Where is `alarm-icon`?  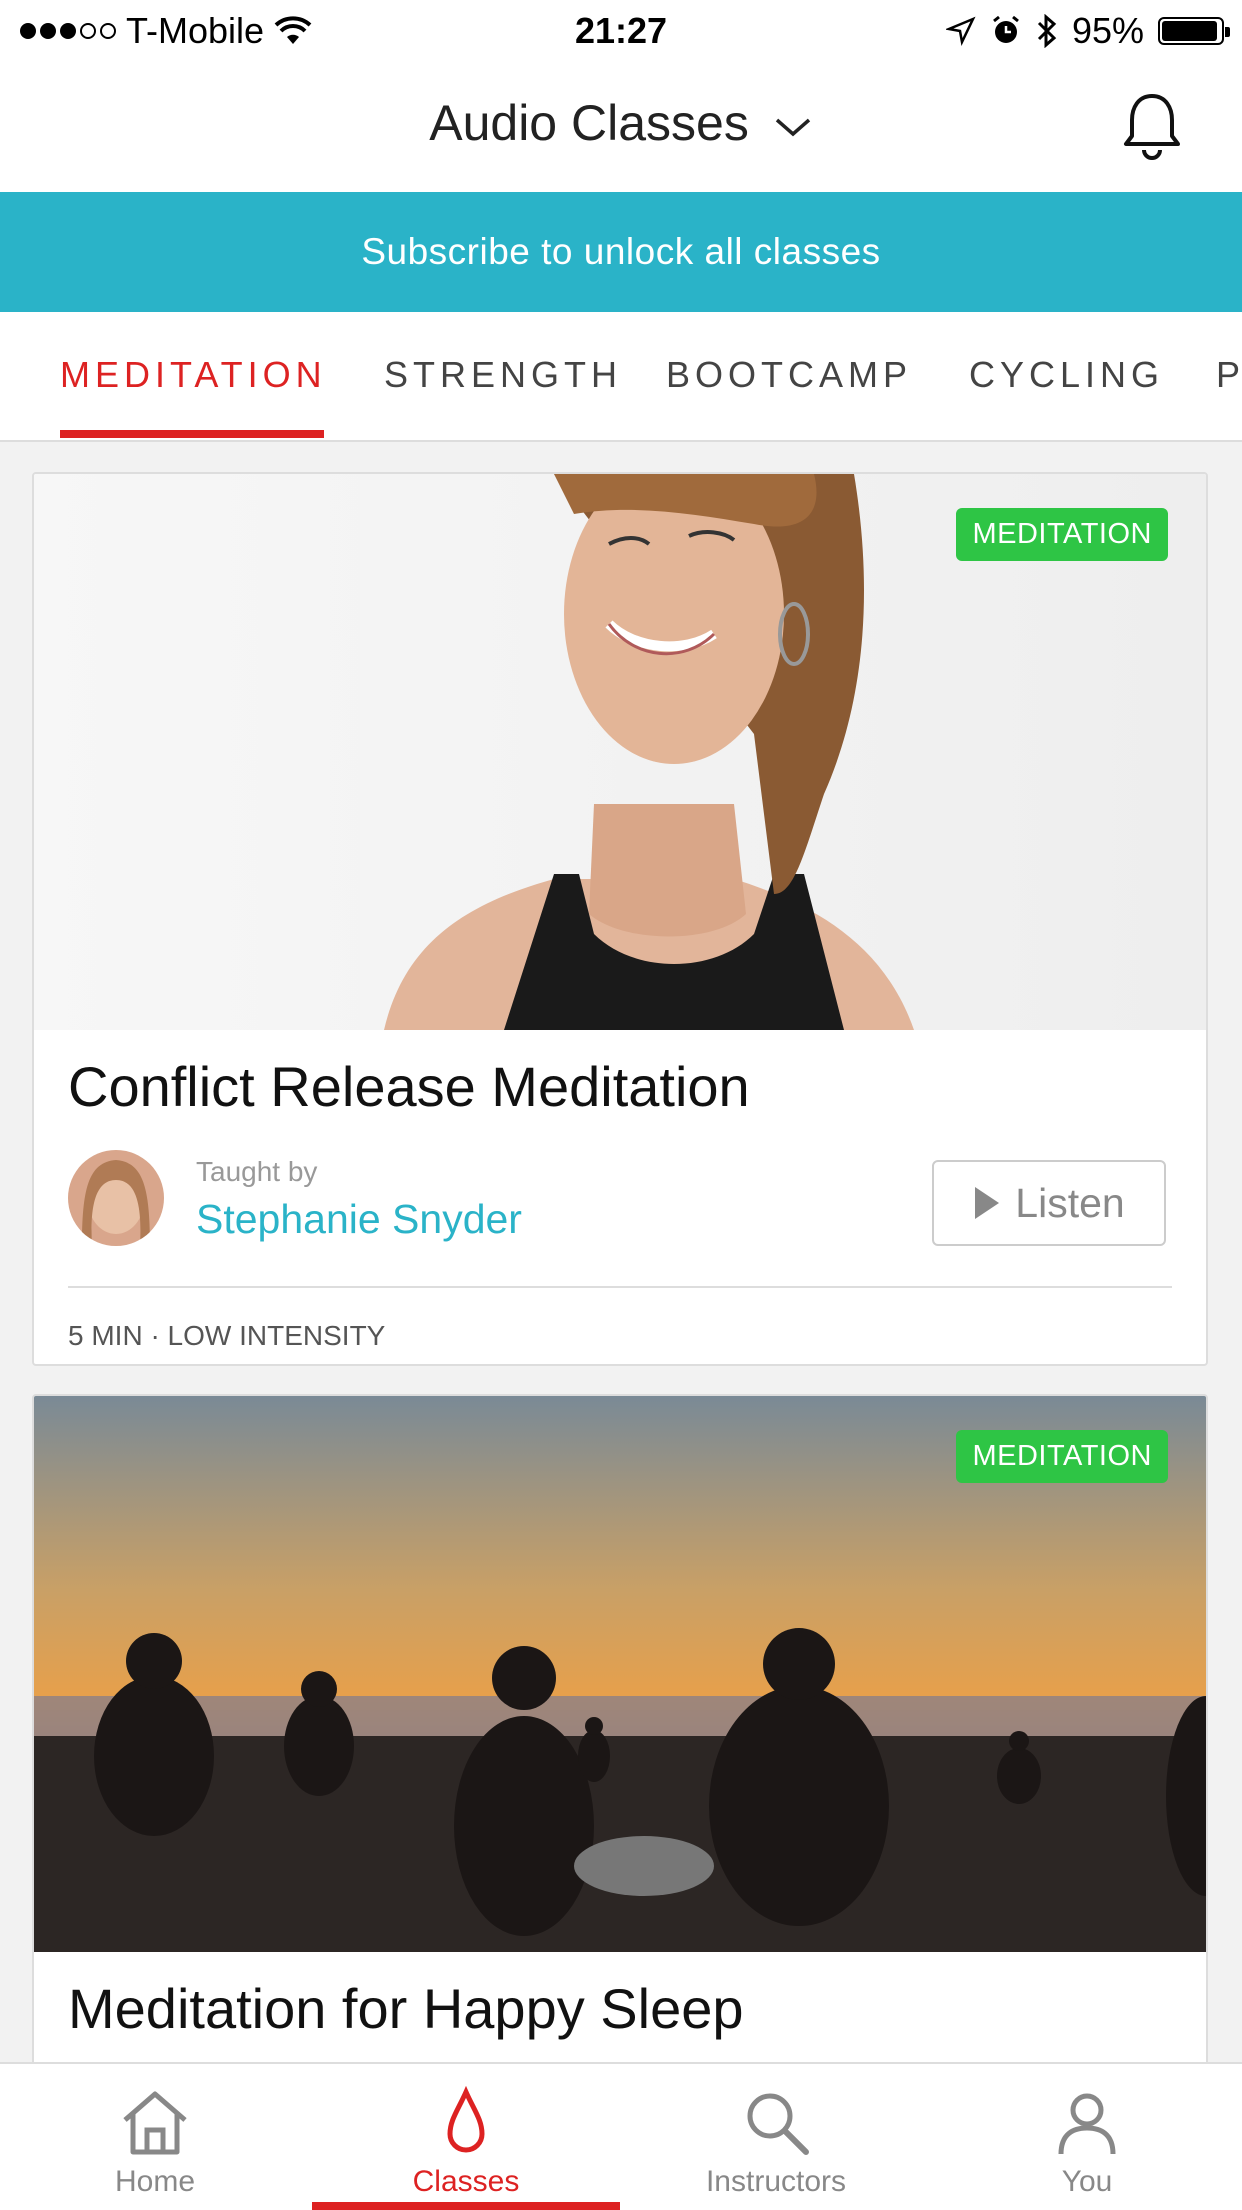
alarm-icon is located at coordinates (1006, 29).